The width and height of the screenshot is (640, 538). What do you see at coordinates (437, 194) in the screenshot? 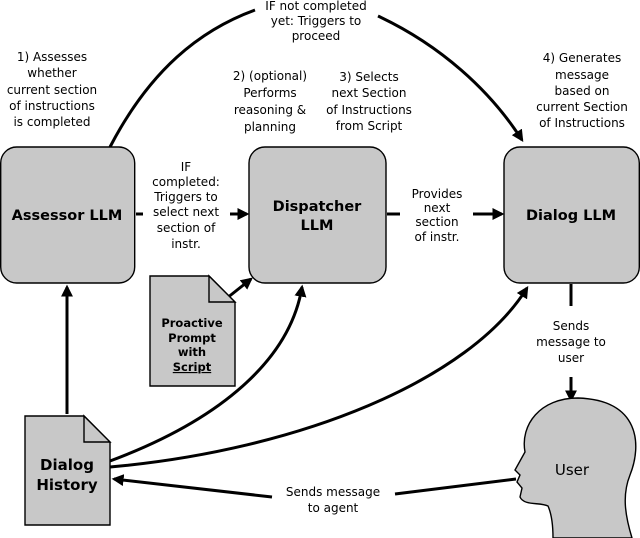
I see `label-line: Provides` at bounding box center [437, 194].